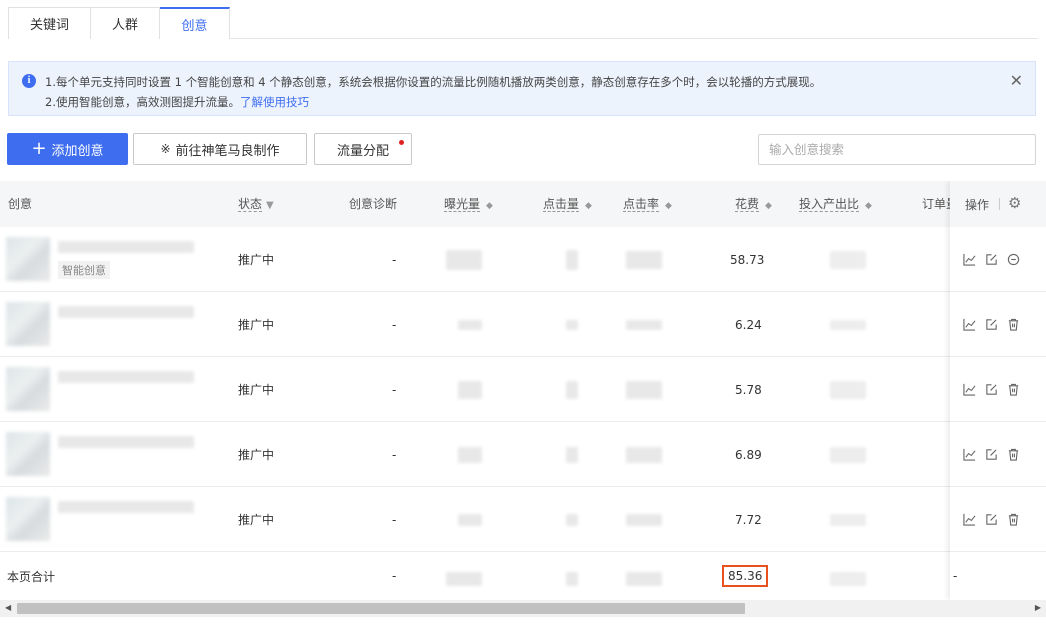 The image size is (1046, 627). What do you see at coordinates (829, 204) in the screenshot?
I see `col-roi-label: 投入产出比` at bounding box center [829, 204].